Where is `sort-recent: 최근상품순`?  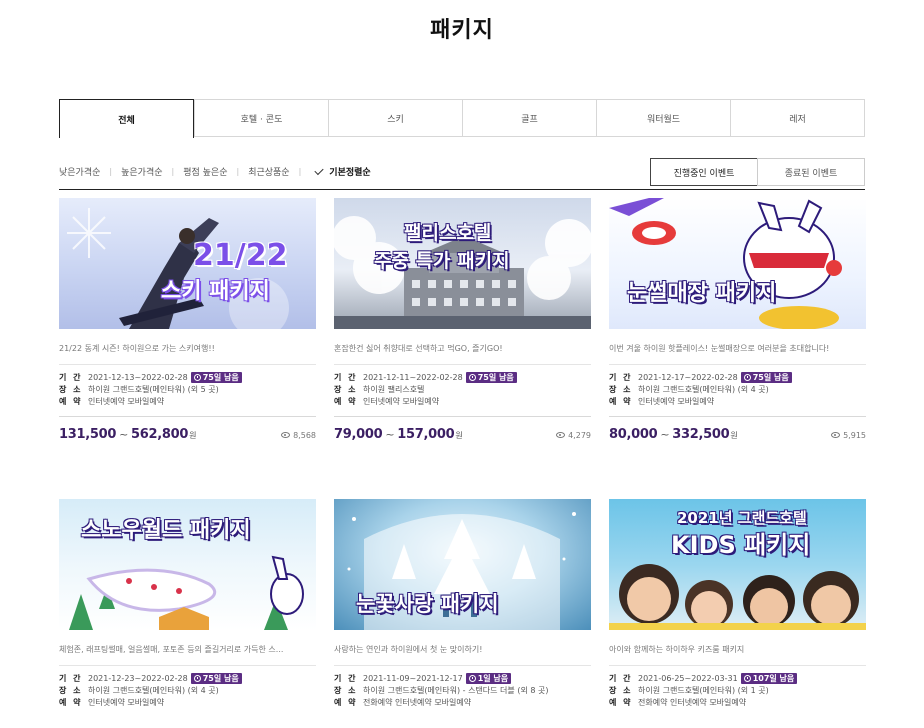
sort-recent: 최근상품순 is located at coordinates (268, 171).